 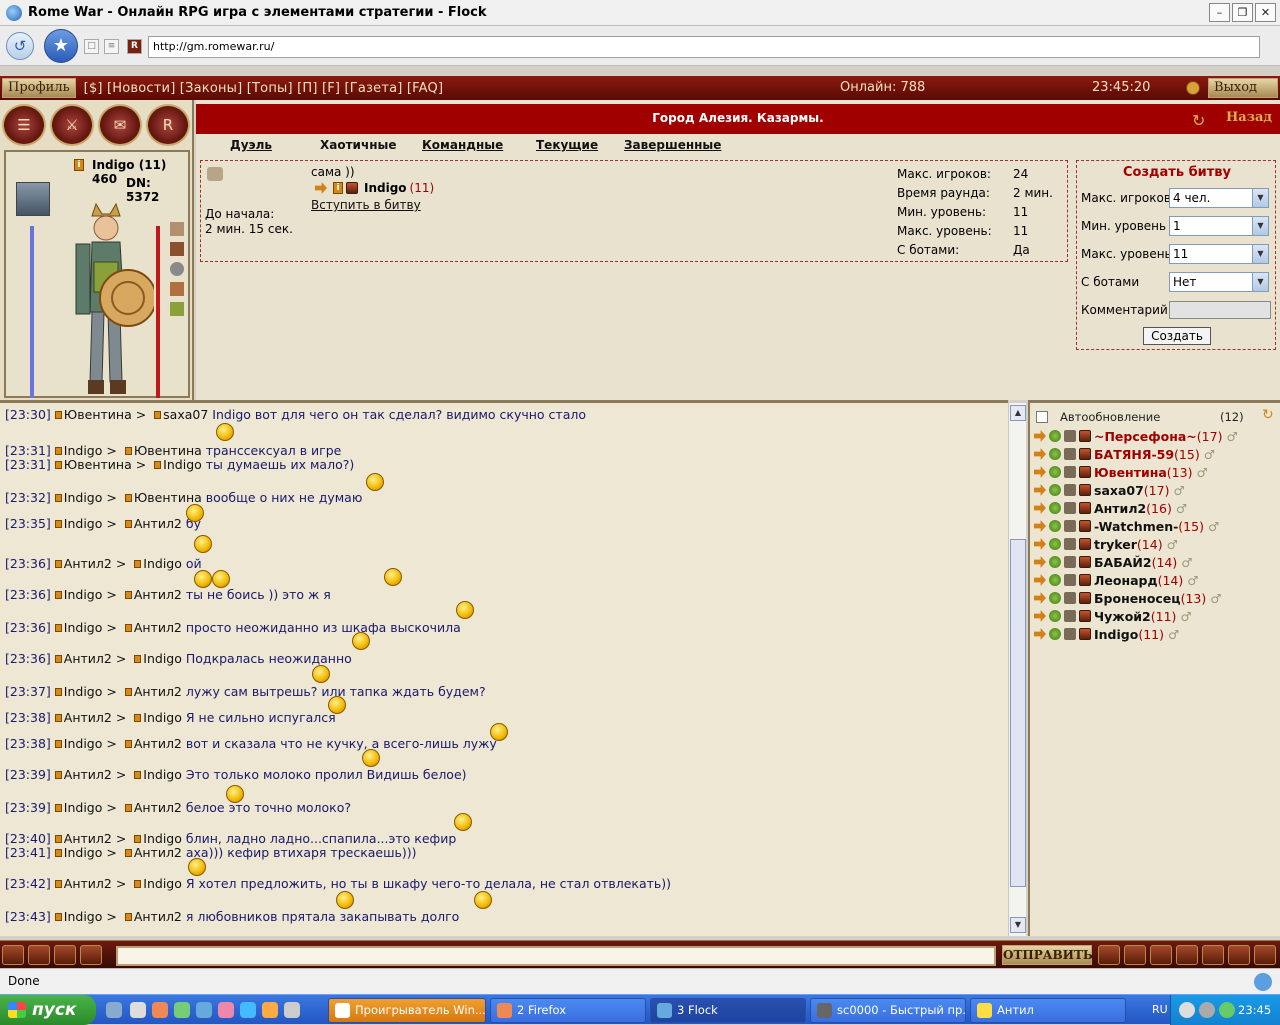 I want to click on chat-message-input, so click(x=556, y=956).